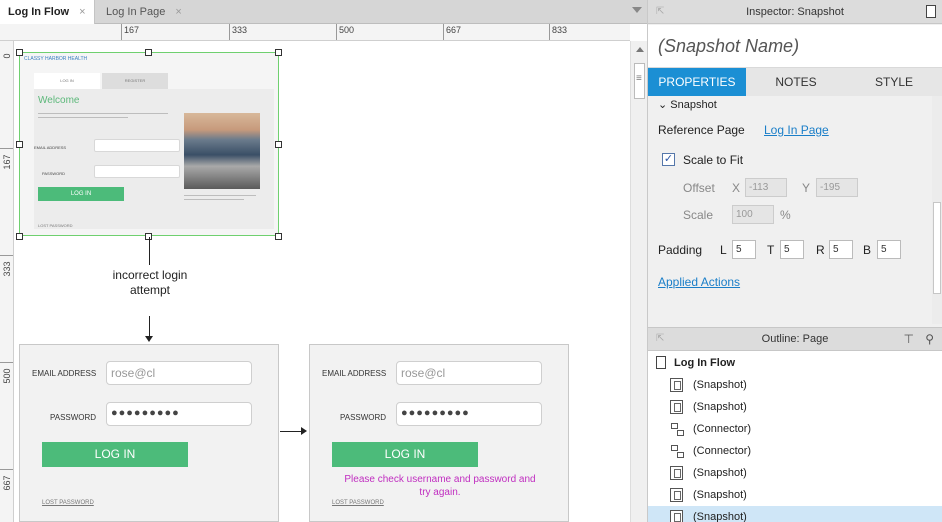  What do you see at coordinates (56, 59) in the screenshot?
I see `brand-logo: CLASSY HARBOR HEALTH` at bounding box center [56, 59].